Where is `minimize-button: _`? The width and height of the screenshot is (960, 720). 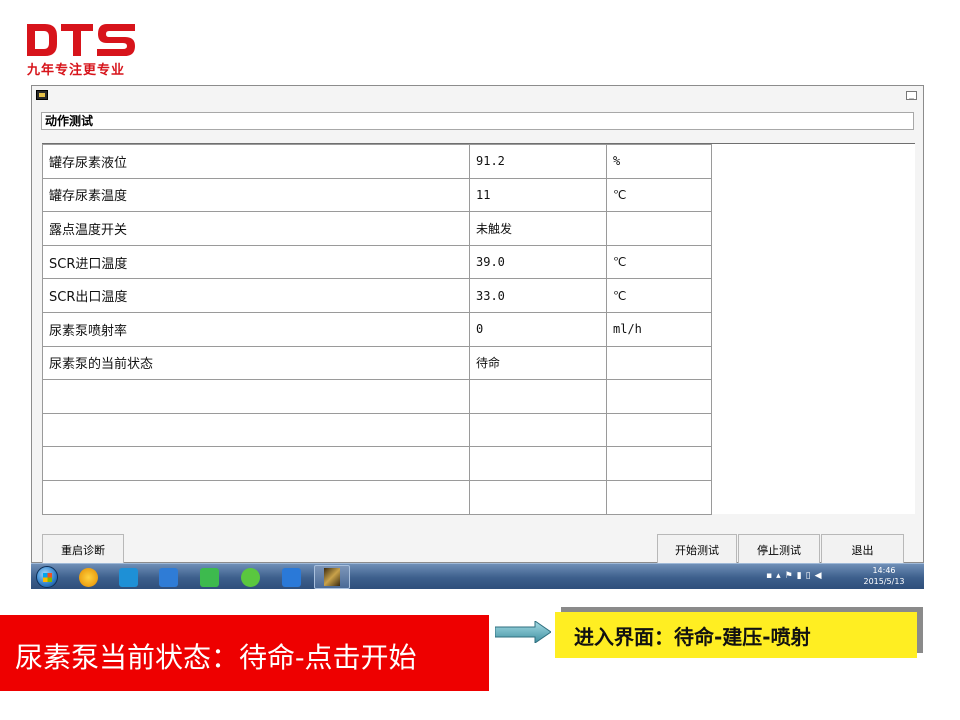
minimize-button: _ is located at coordinates (911, 95).